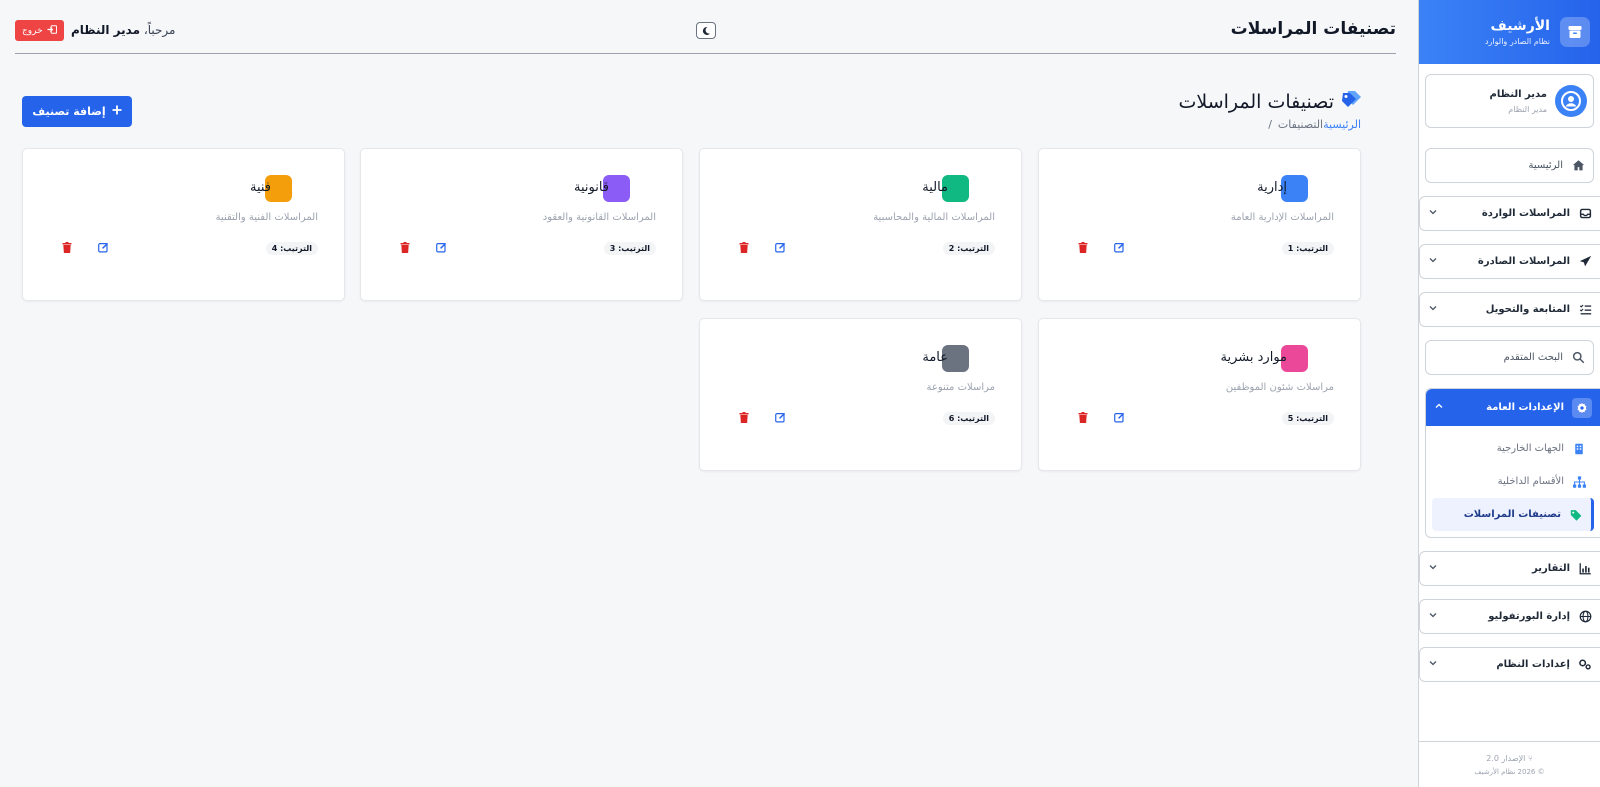 This screenshot has width=1600, height=787. I want to click on chevron-up-icon, so click(1439, 407).